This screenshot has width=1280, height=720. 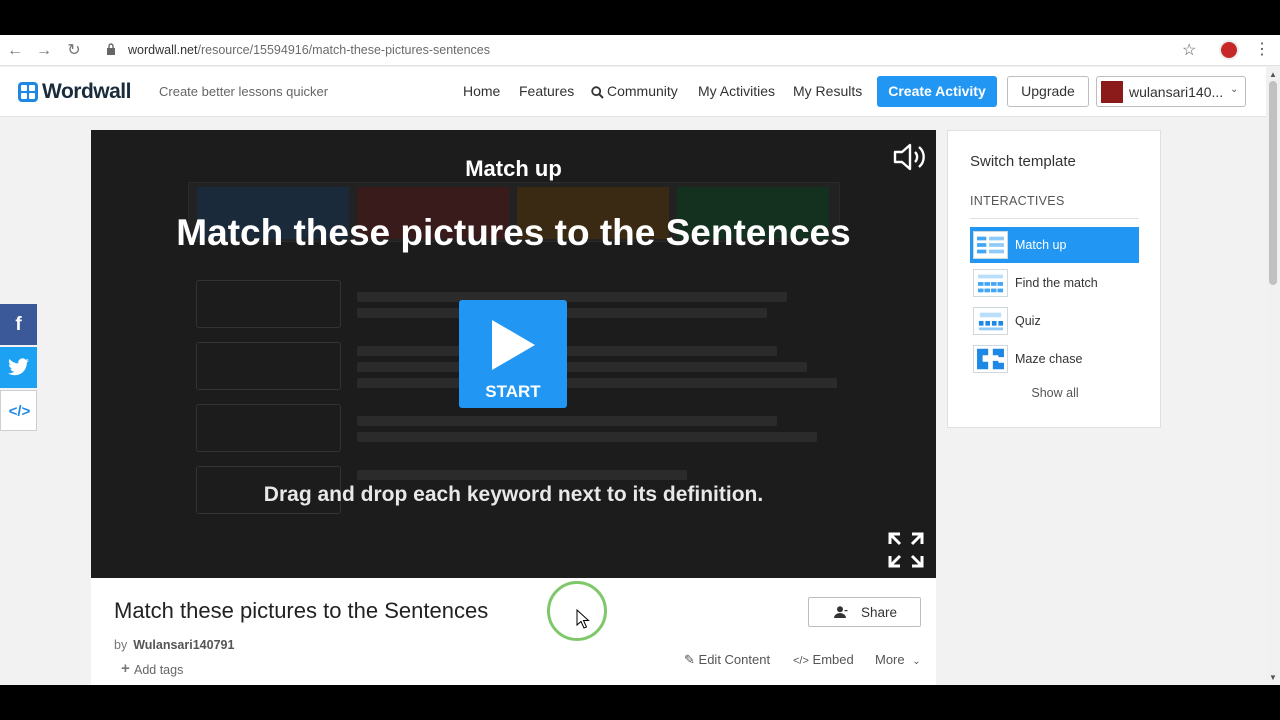 I want to click on upgrade-button: Upgrade, so click(x=1048, y=91).